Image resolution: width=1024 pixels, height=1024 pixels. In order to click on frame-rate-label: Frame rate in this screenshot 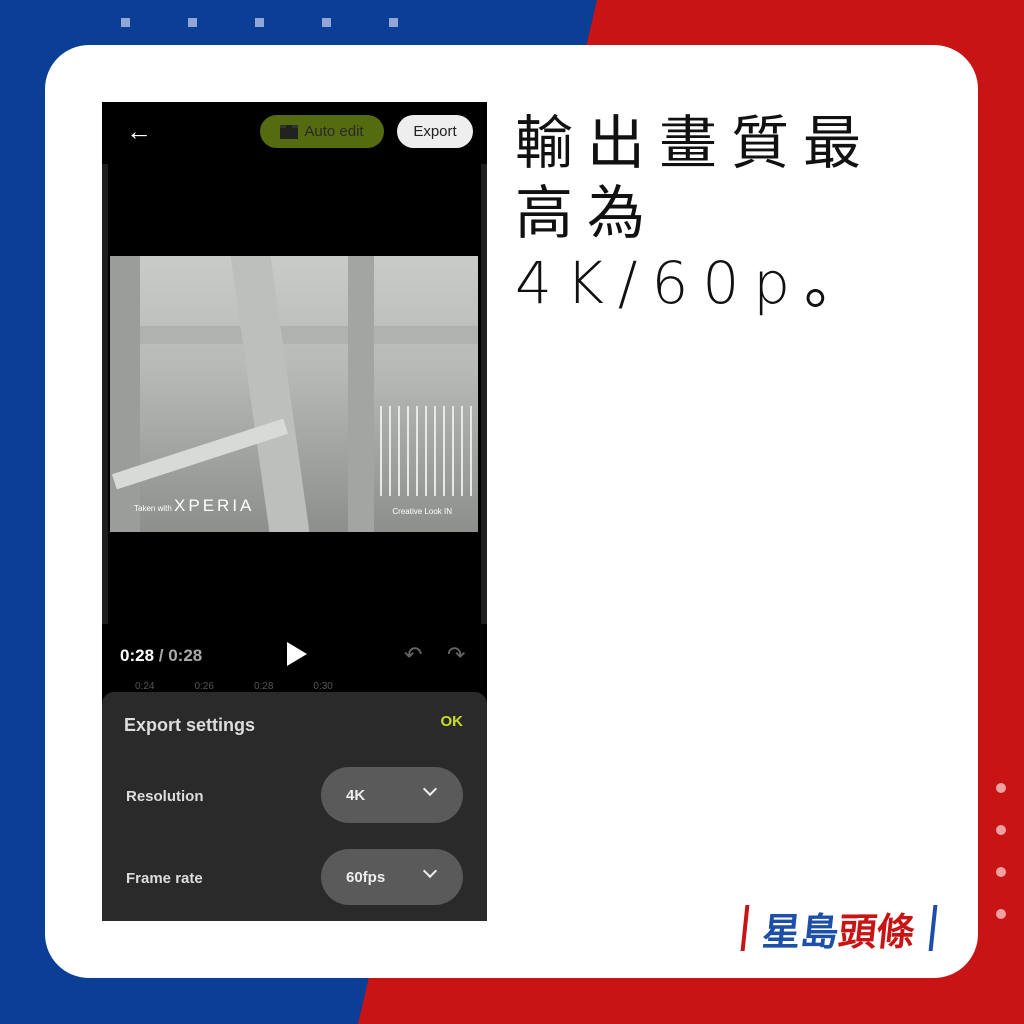, I will do `click(164, 878)`.